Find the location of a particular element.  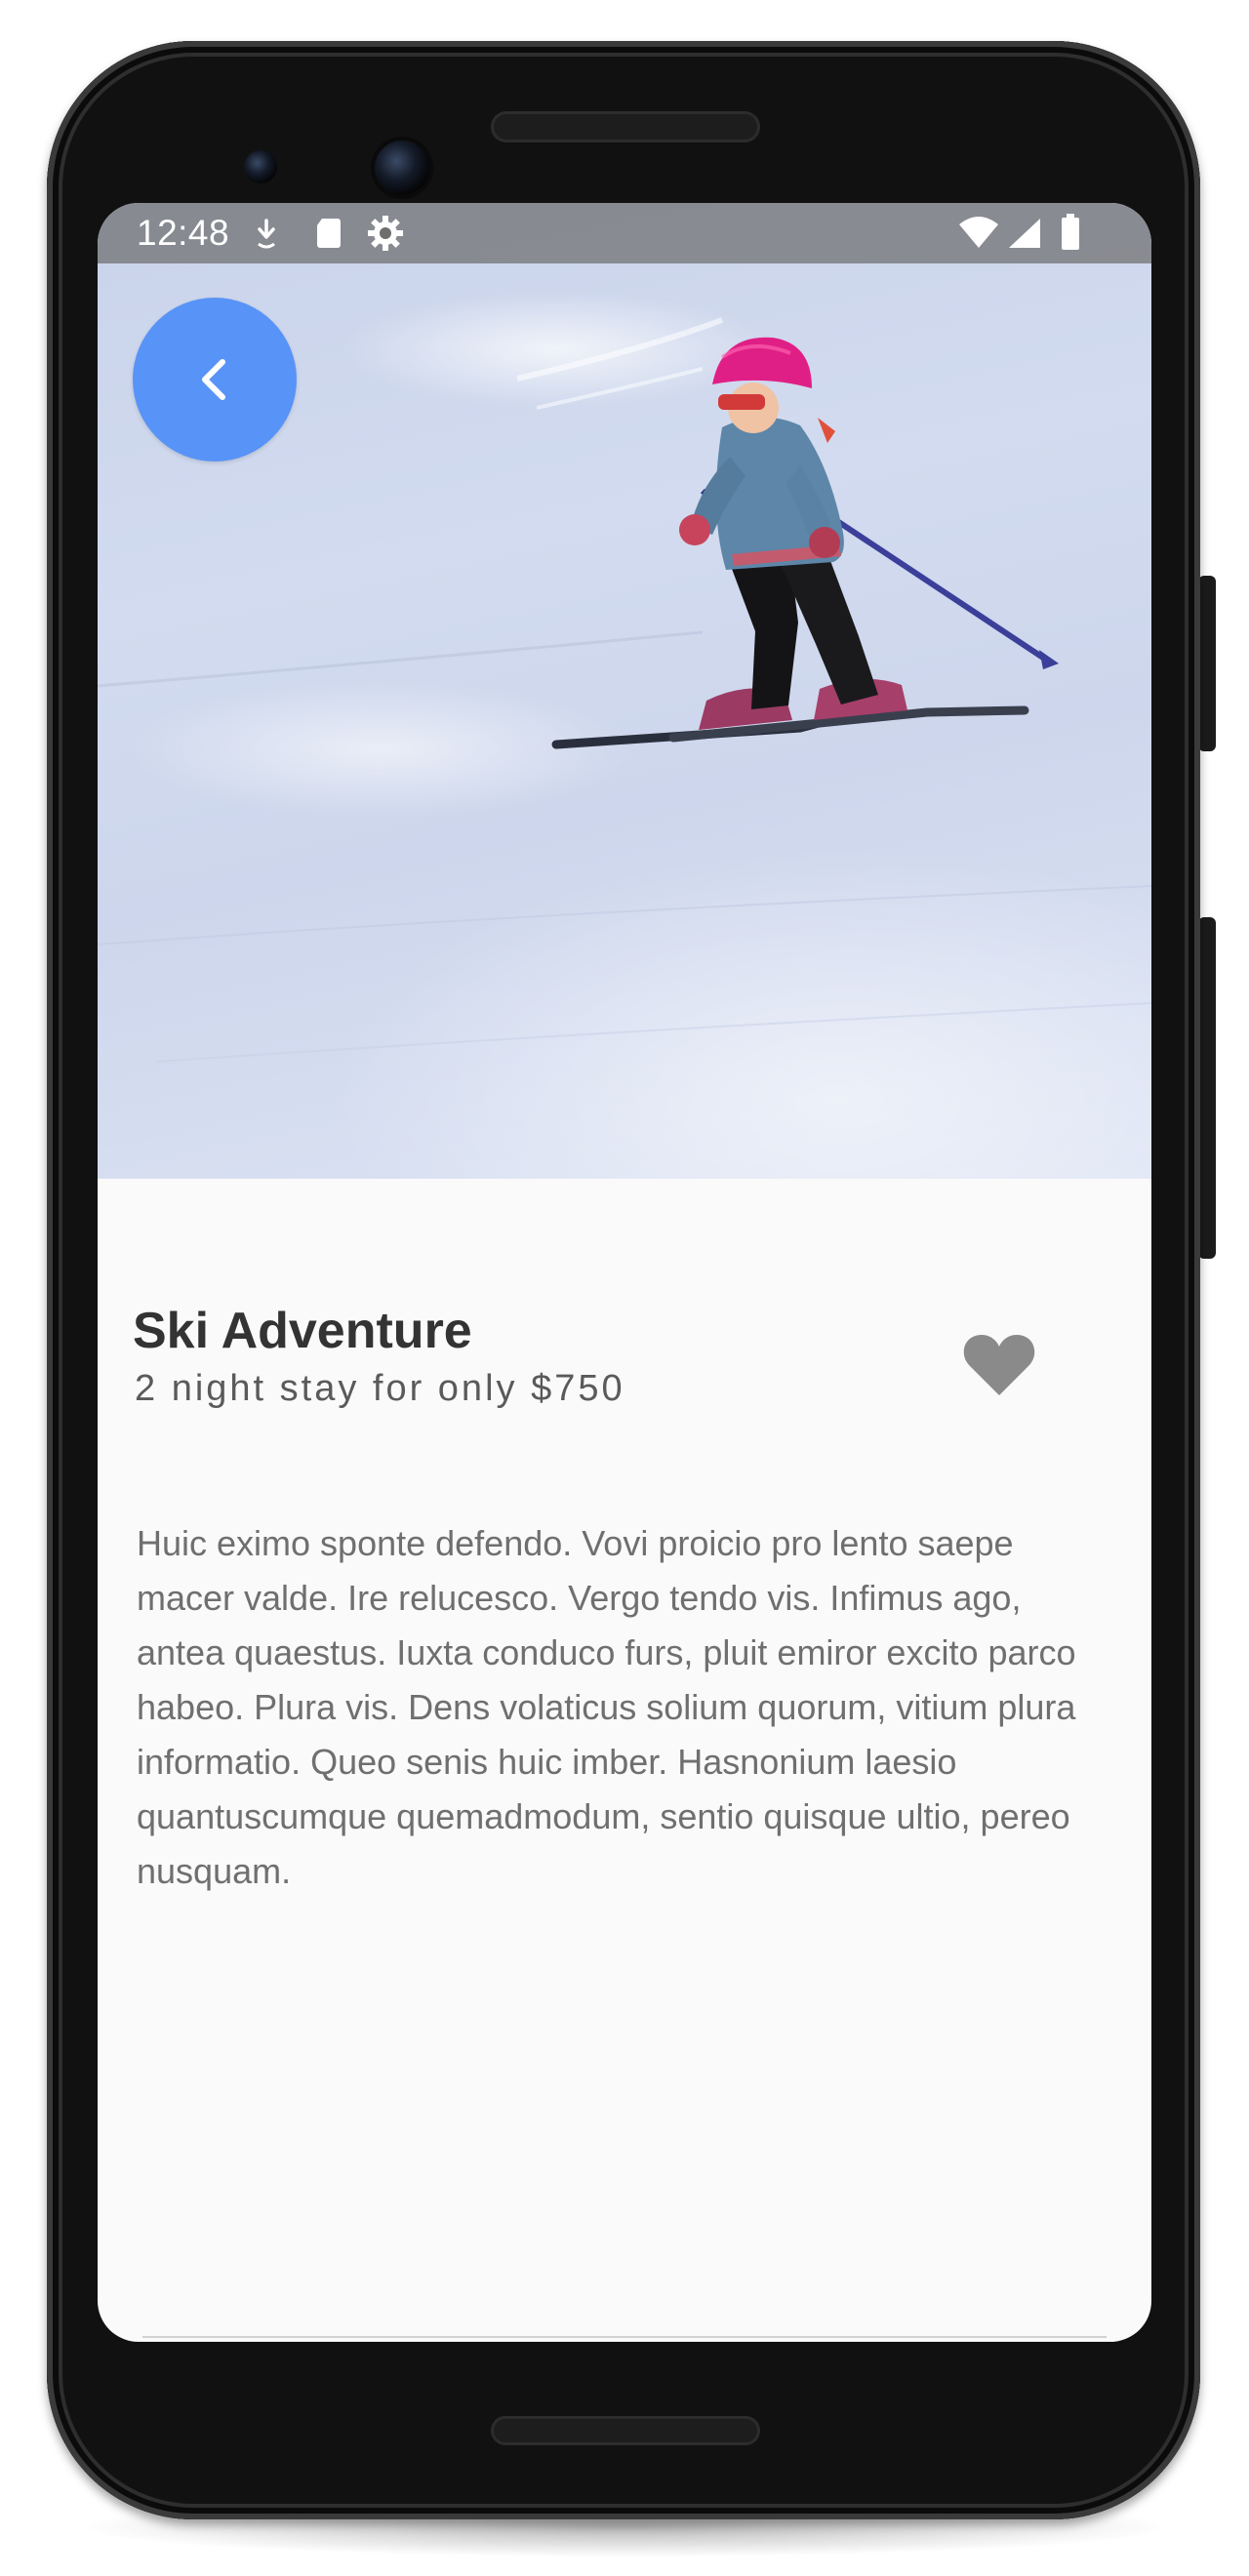

download-icon is located at coordinates (266, 234).